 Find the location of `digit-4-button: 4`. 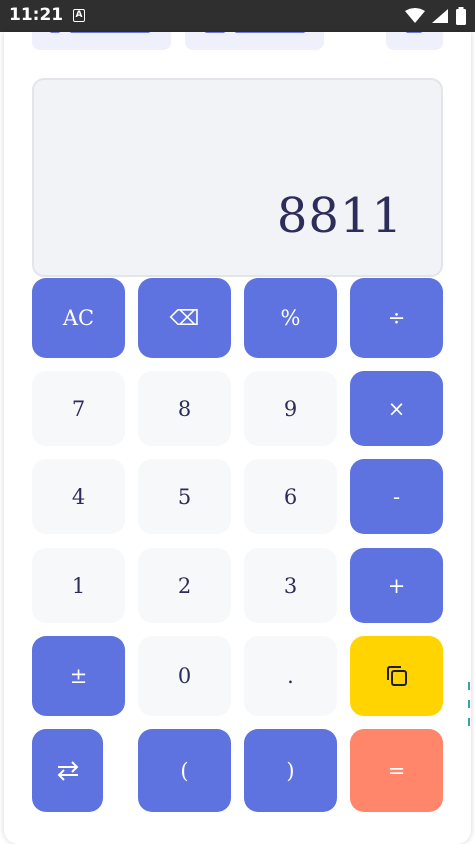

digit-4-button: 4 is located at coordinates (78, 496).